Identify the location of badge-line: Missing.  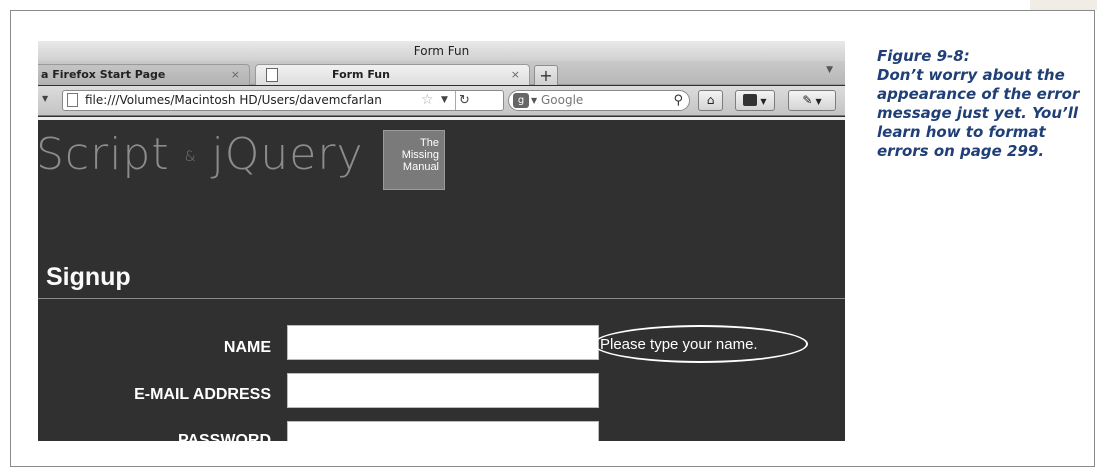
(420, 155).